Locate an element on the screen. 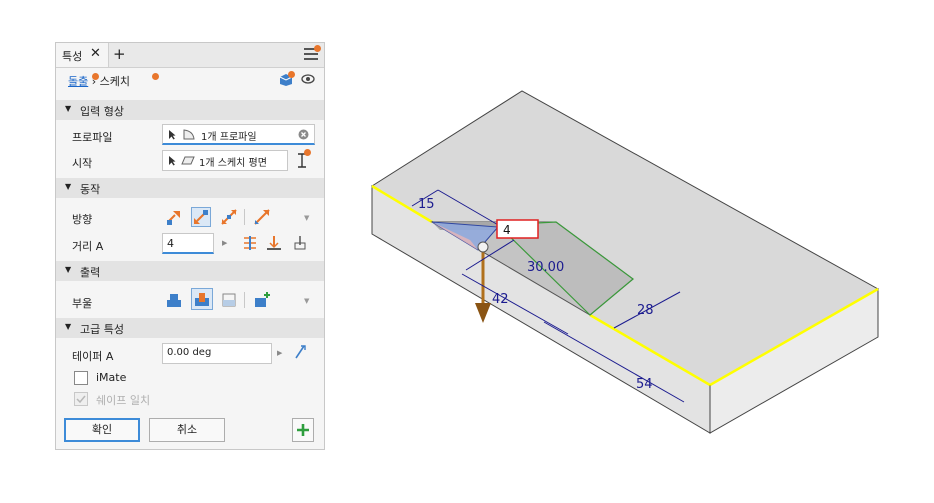 This screenshot has height=503, width=934. taper-input: 0.00 deg is located at coordinates (217, 353).